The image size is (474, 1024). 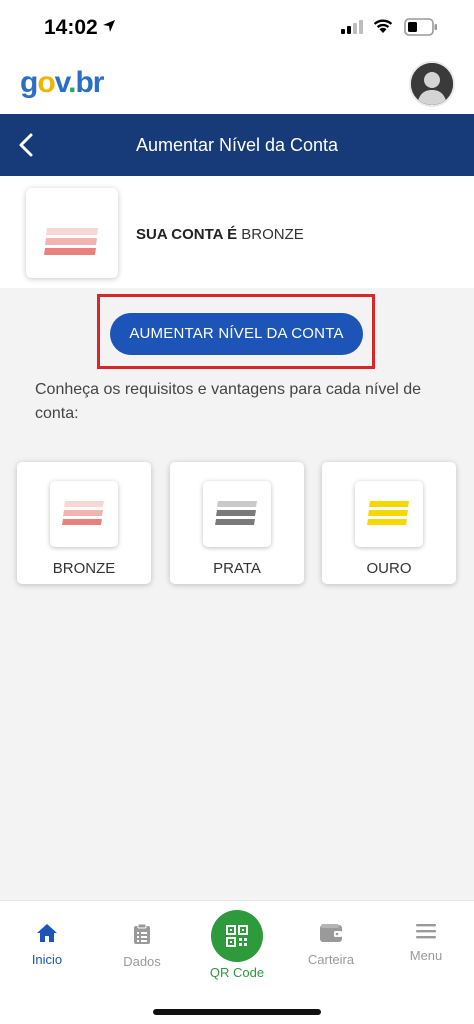 I want to click on nav-label: Inicio, so click(x=47, y=959).